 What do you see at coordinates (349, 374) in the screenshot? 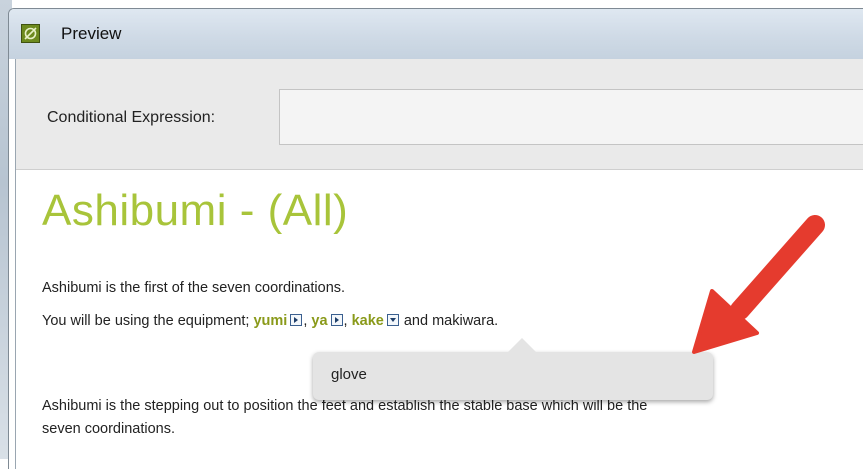
I see `popup-item-glove: glove` at bounding box center [349, 374].